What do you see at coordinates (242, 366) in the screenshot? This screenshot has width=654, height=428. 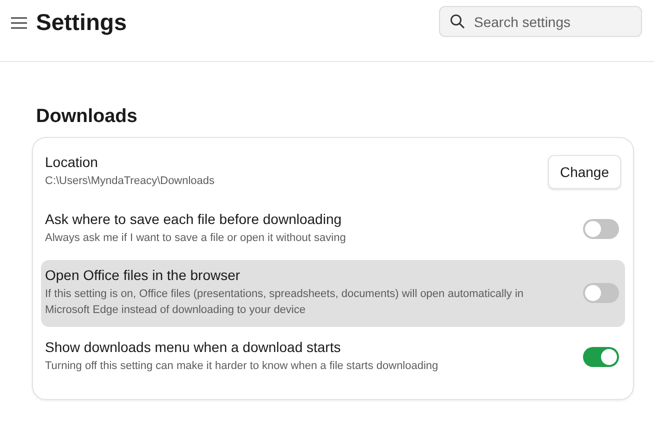 I see `setting-description: Turning off this setting can make it harder to know when a file starts downloading` at bounding box center [242, 366].